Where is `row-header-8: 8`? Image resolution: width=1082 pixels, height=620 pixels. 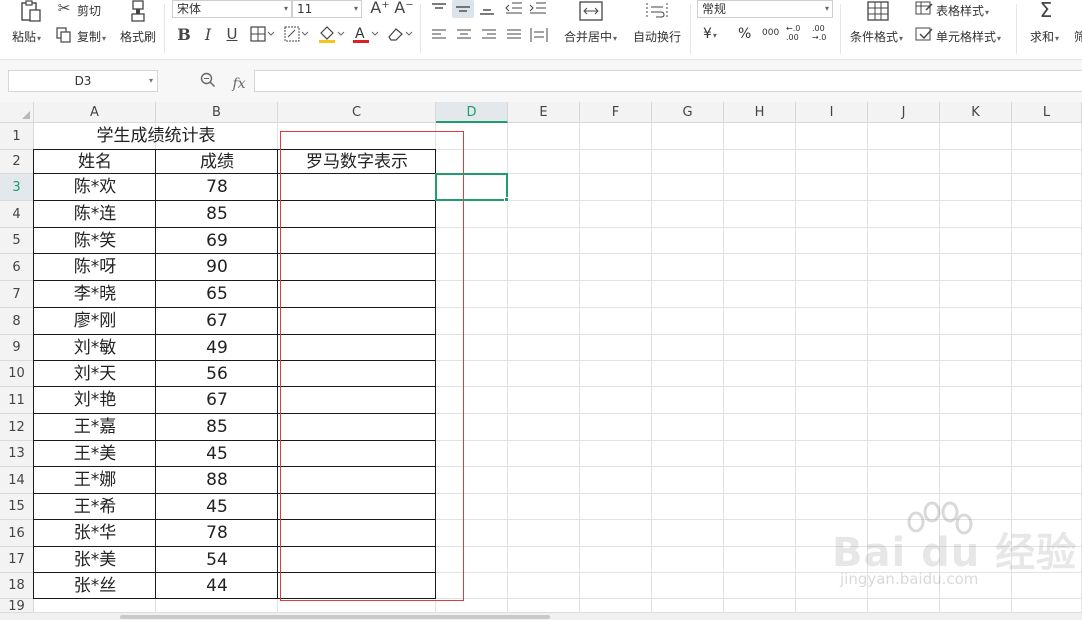
row-header-8: 8 is located at coordinates (17, 321).